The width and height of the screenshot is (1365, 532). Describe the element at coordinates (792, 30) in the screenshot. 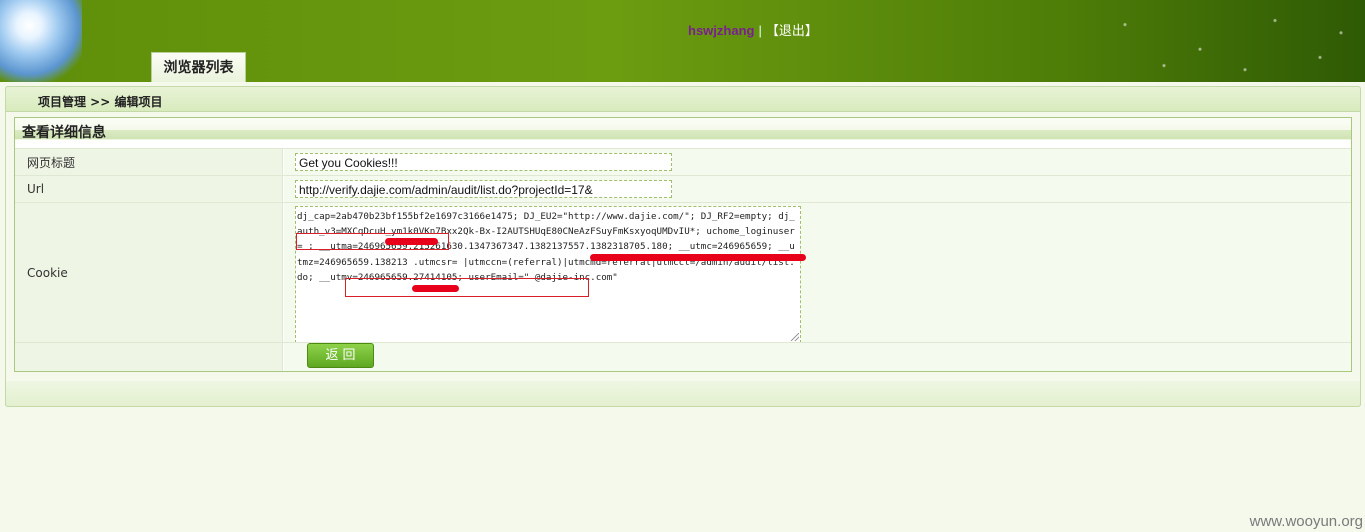

I see `logout-link: 【退出】` at that location.